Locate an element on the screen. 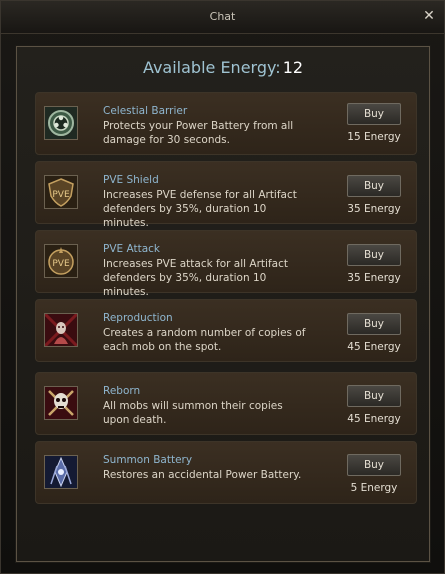 The height and width of the screenshot is (574, 445). pve-shield-icon: PVE is located at coordinates (61, 192).